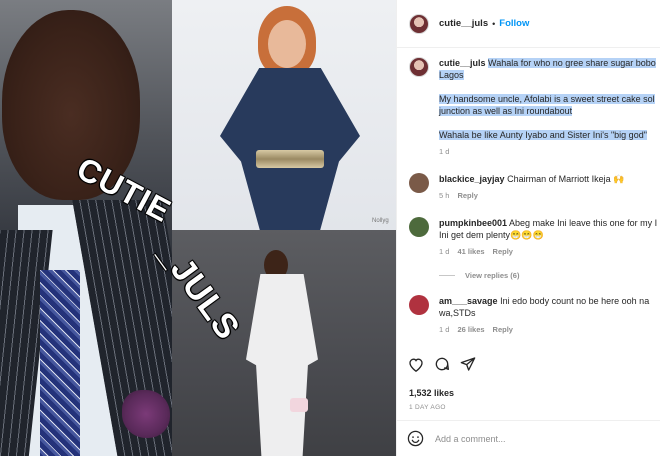 The image size is (660, 456). I want to click on comment-username: pumpkinbee001, so click(473, 223).